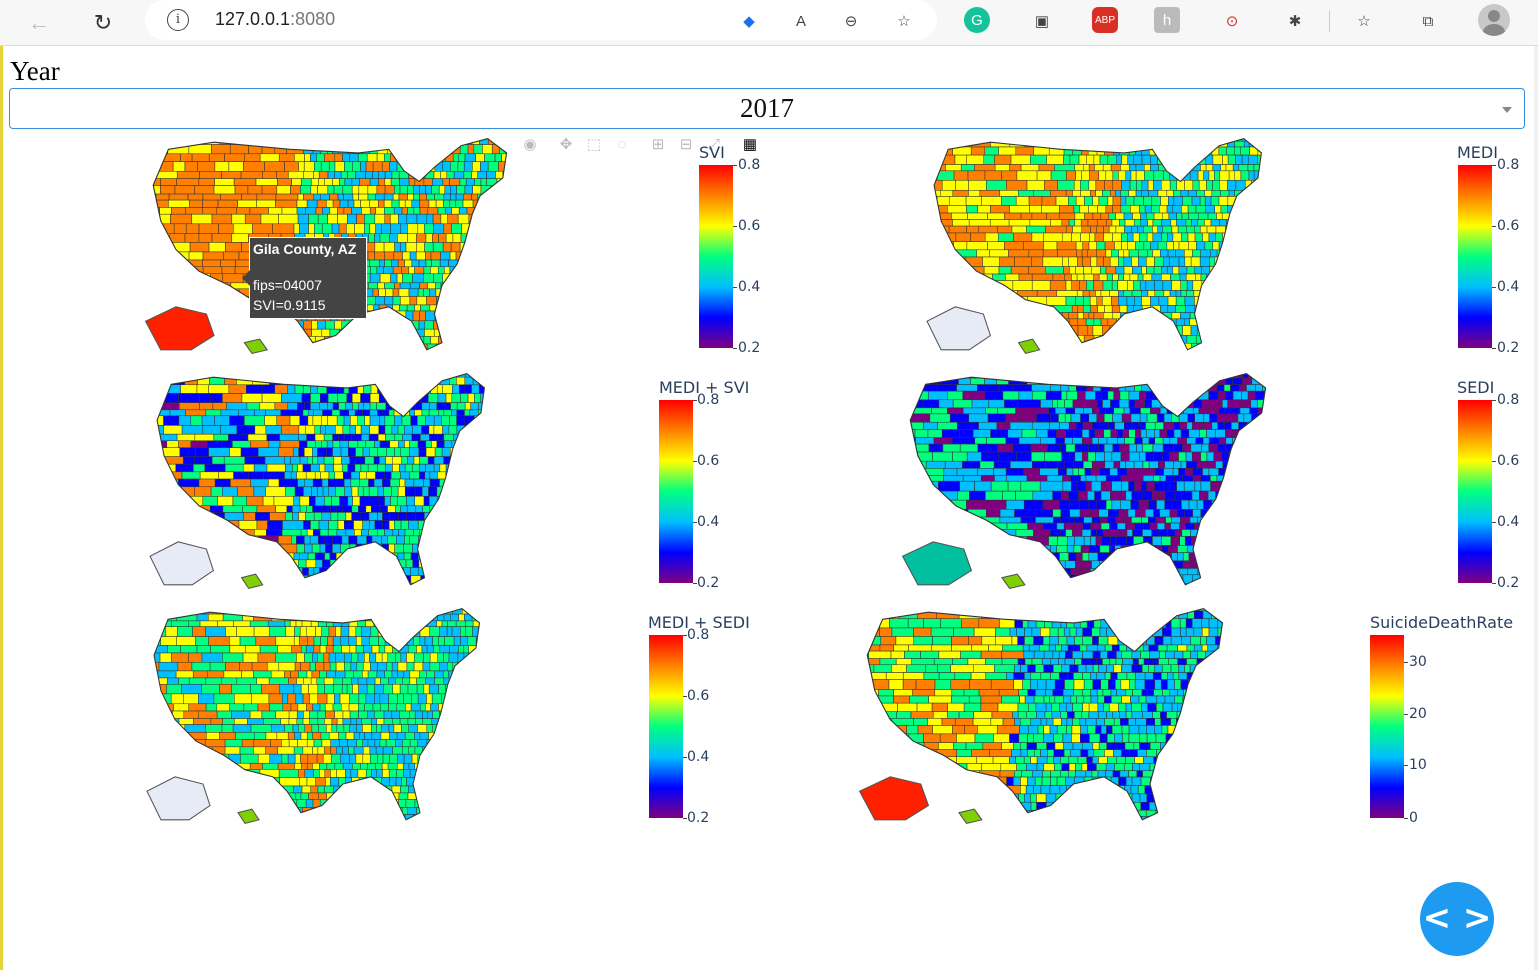 Image resolution: width=1538 pixels, height=970 pixels. What do you see at coordinates (977, 20) in the screenshot?
I see `grammarly-icon: G` at bounding box center [977, 20].